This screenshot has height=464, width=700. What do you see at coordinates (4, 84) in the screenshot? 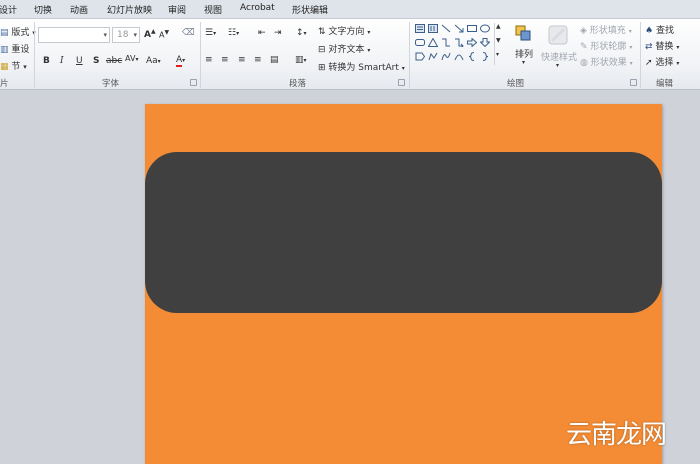
I see `slides-group-label: 片` at bounding box center [4, 84].